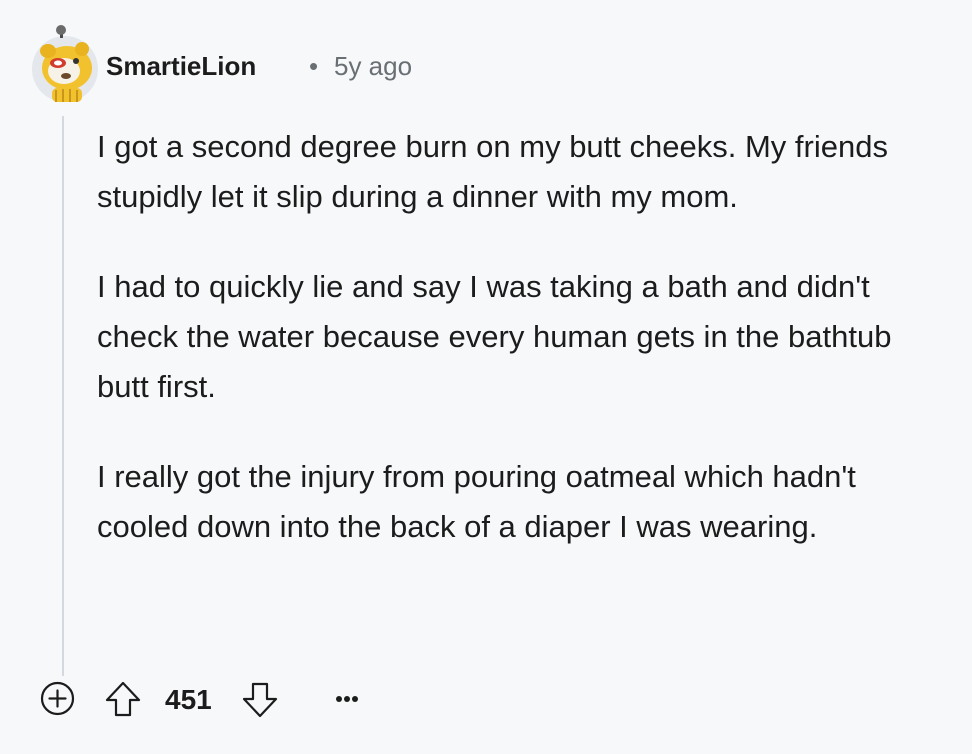 The width and height of the screenshot is (972, 754). I want to click on more-options-icon, so click(347, 699).